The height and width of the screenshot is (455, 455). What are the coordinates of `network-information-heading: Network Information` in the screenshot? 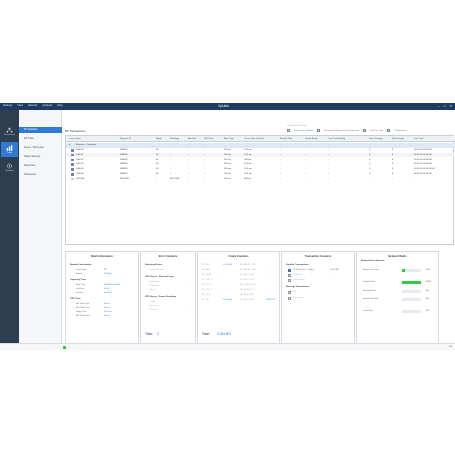 It's located at (81, 265).